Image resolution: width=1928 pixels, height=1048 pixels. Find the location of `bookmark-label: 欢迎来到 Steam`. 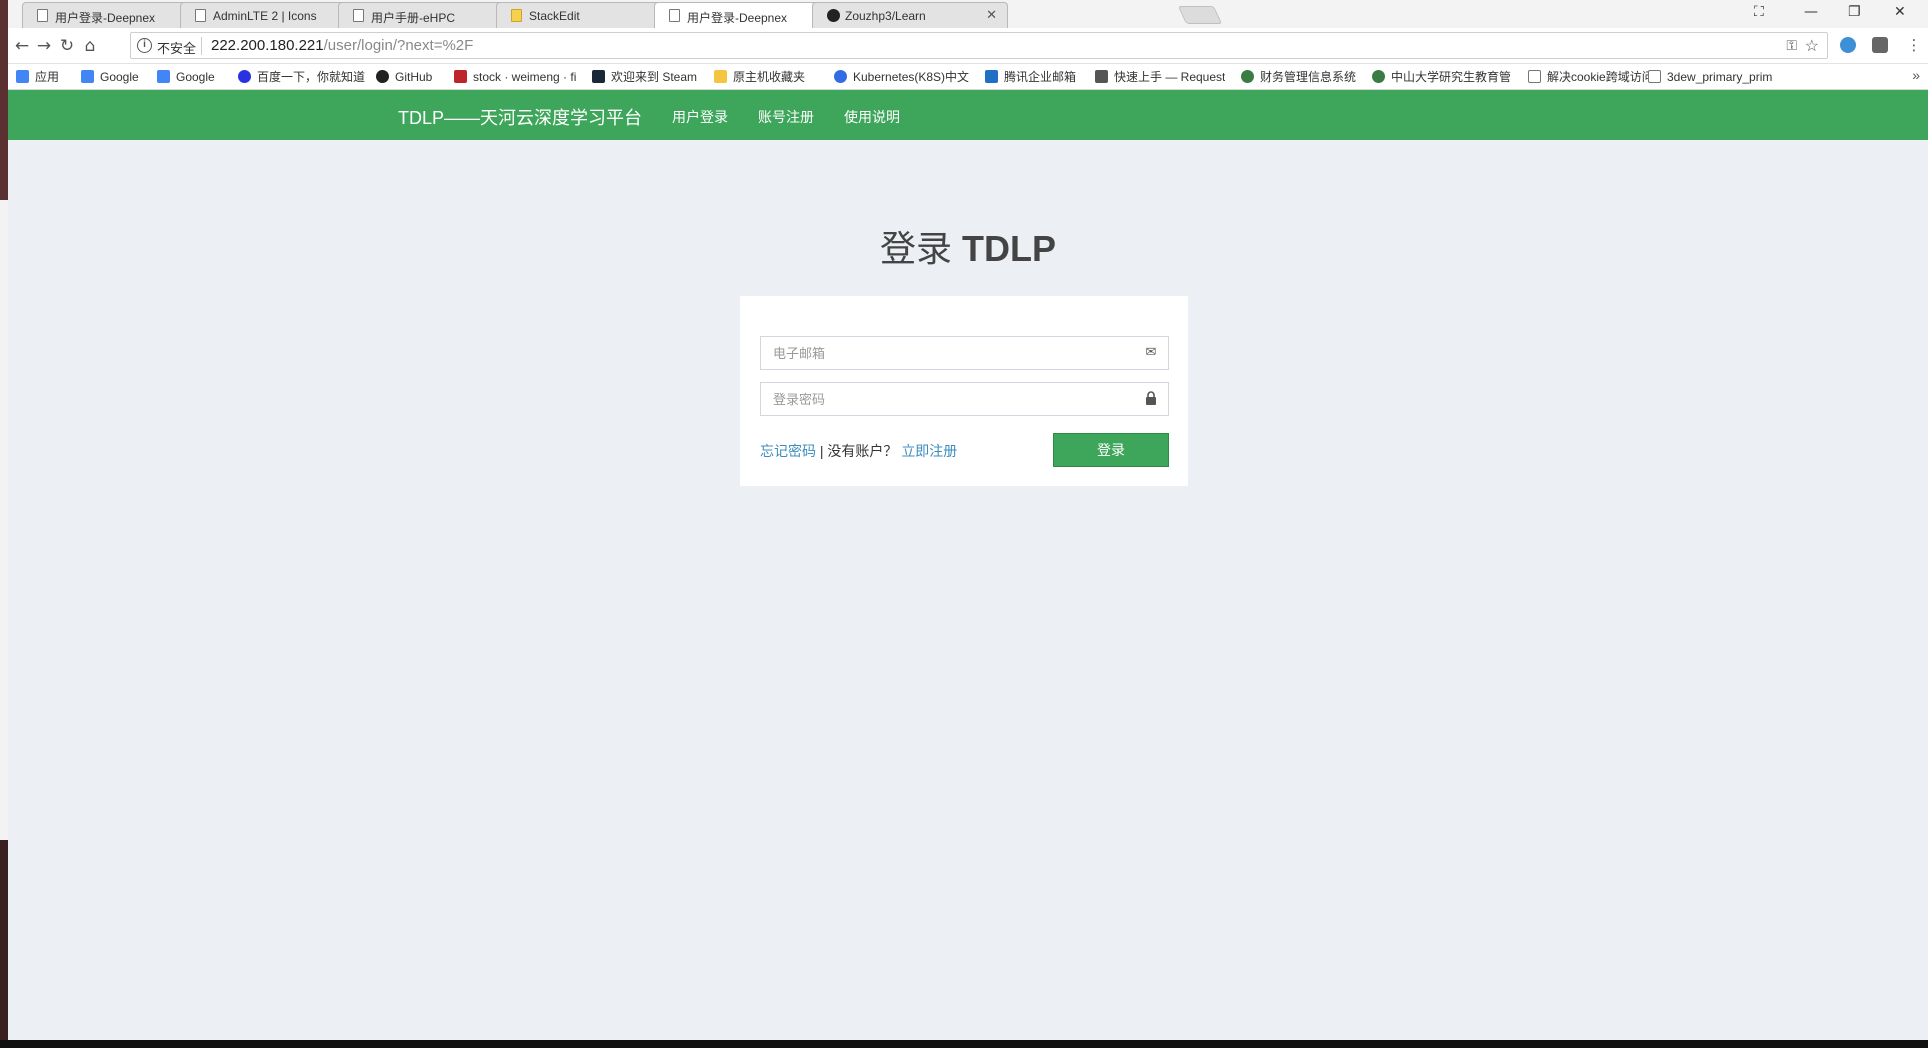

bookmark-label: 欢迎来到 Steam is located at coordinates (654, 77).